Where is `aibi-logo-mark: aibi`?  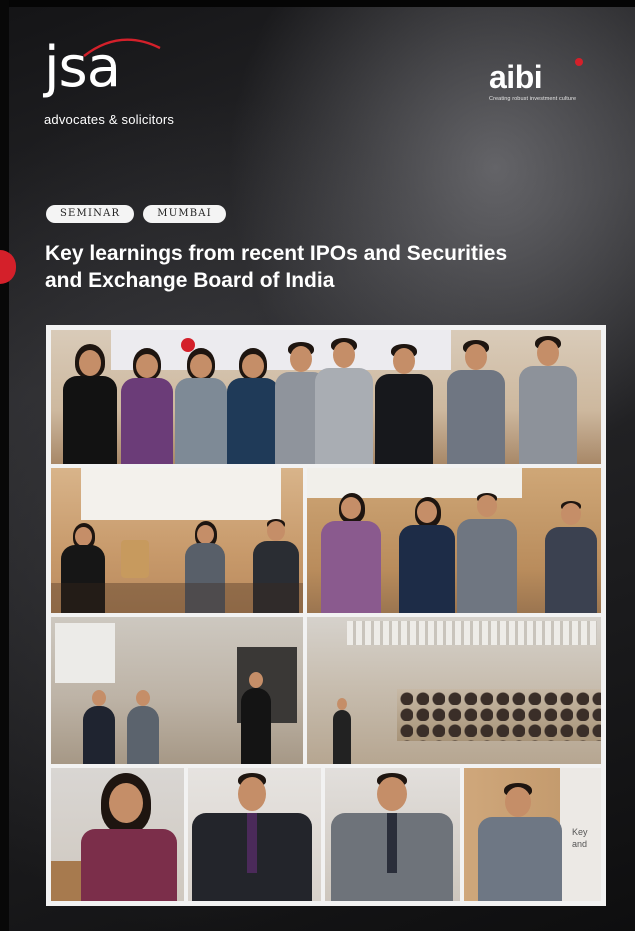 aibi-logo-mark: aibi is located at coordinates (539, 76).